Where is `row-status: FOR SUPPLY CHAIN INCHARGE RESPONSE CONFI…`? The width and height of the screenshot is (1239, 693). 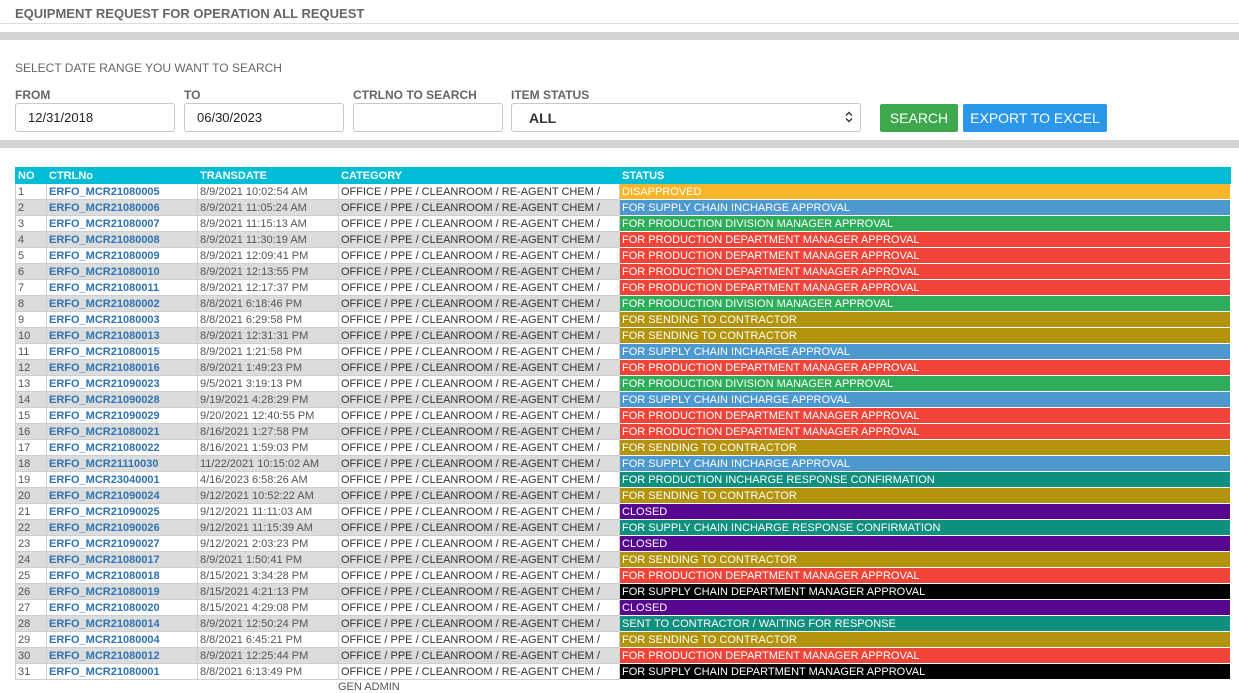
row-status: FOR SUPPLY CHAIN INCHARGE RESPONSE CONFI… is located at coordinates (925, 527).